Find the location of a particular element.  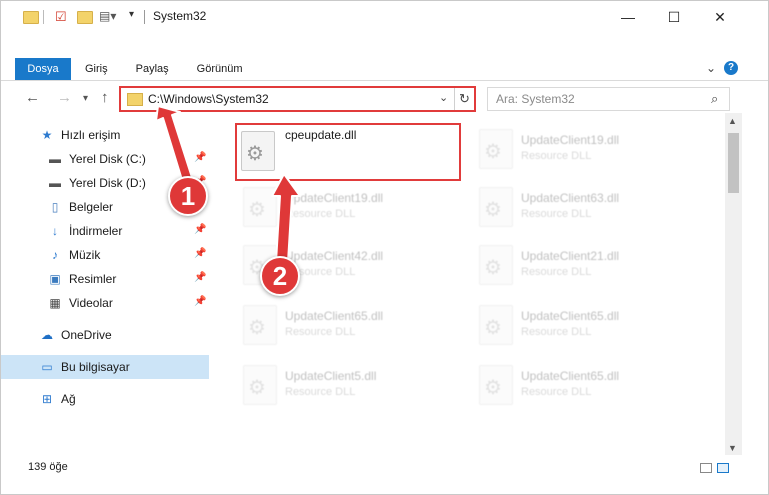

recent-locations-icon: ▾ is located at coordinates (85, 98).